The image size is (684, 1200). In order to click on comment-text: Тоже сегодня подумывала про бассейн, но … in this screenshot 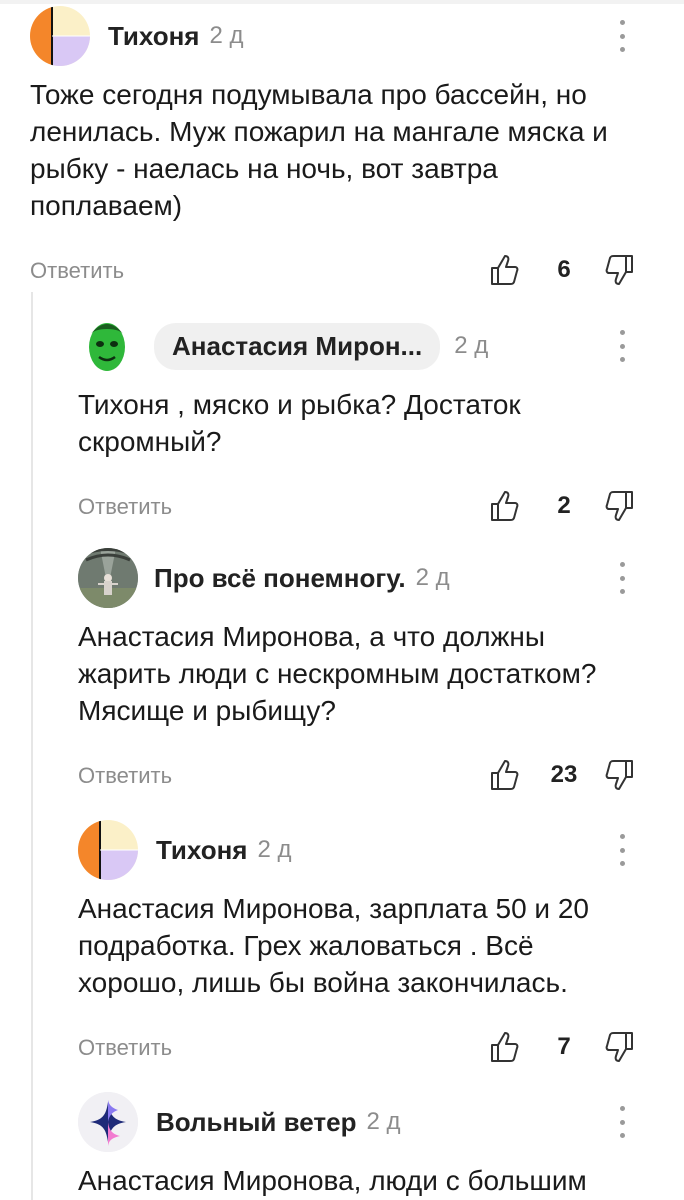, I will do `click(319, 150)`.